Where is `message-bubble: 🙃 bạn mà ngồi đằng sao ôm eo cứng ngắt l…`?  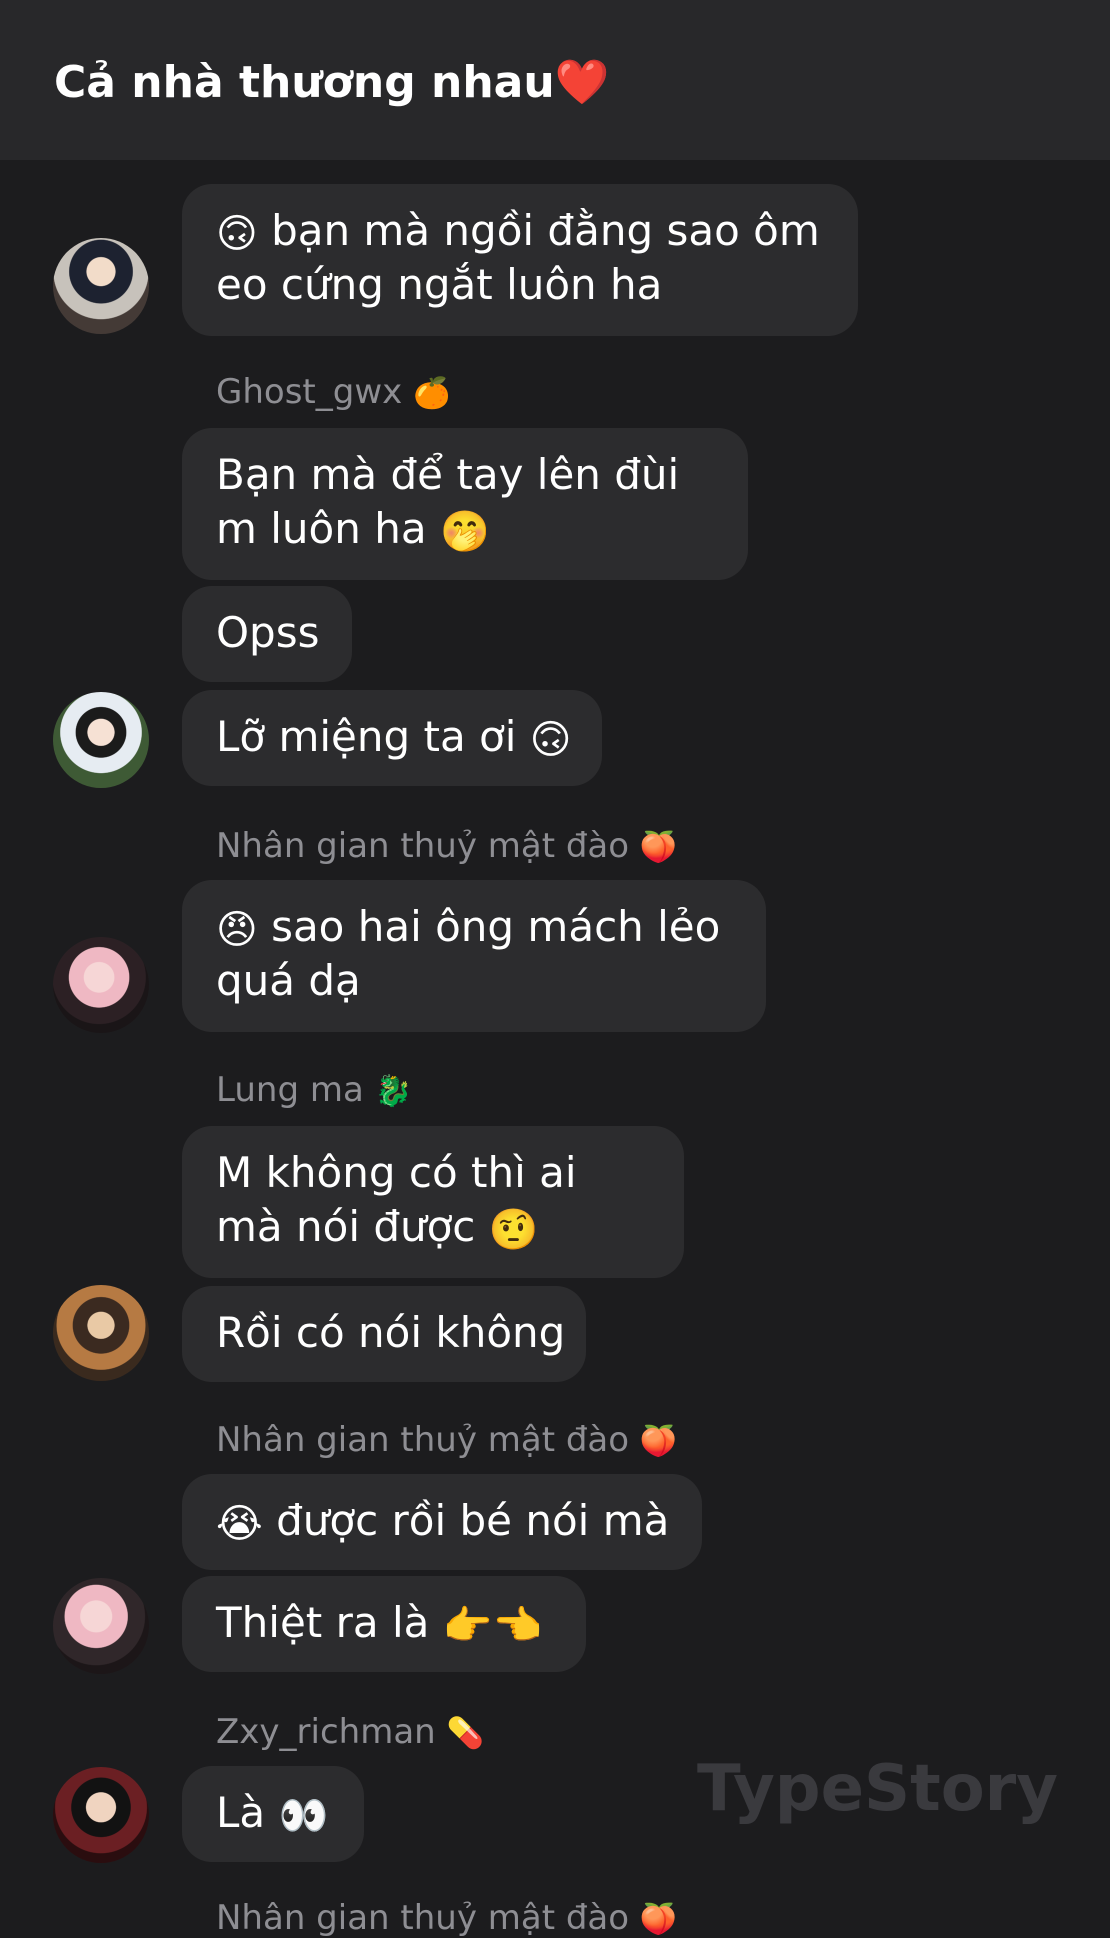
message-bubble: 🙃 bạn mà ngồi đằng sao ôm eo cứng ngắt l… is located at coordinates (520, 260).